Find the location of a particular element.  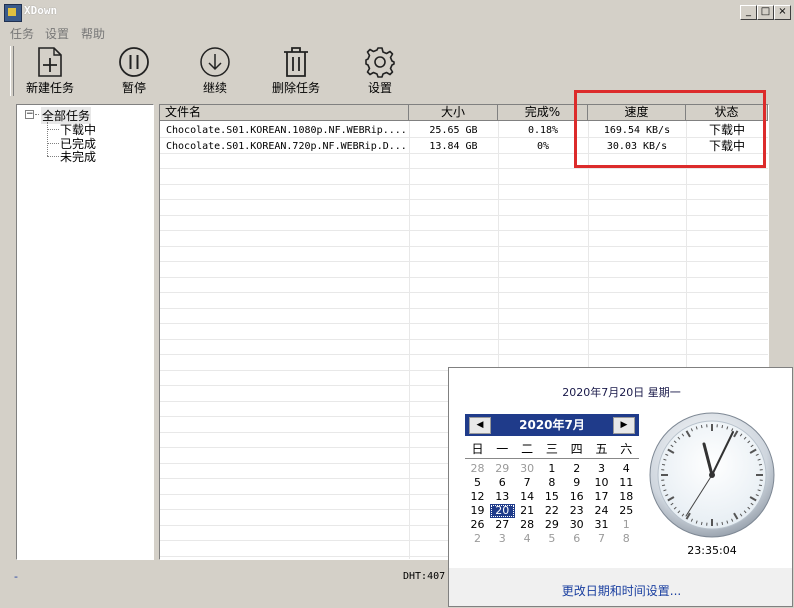

new-task-button: 新建任务 is located at coordinates (50, 72).